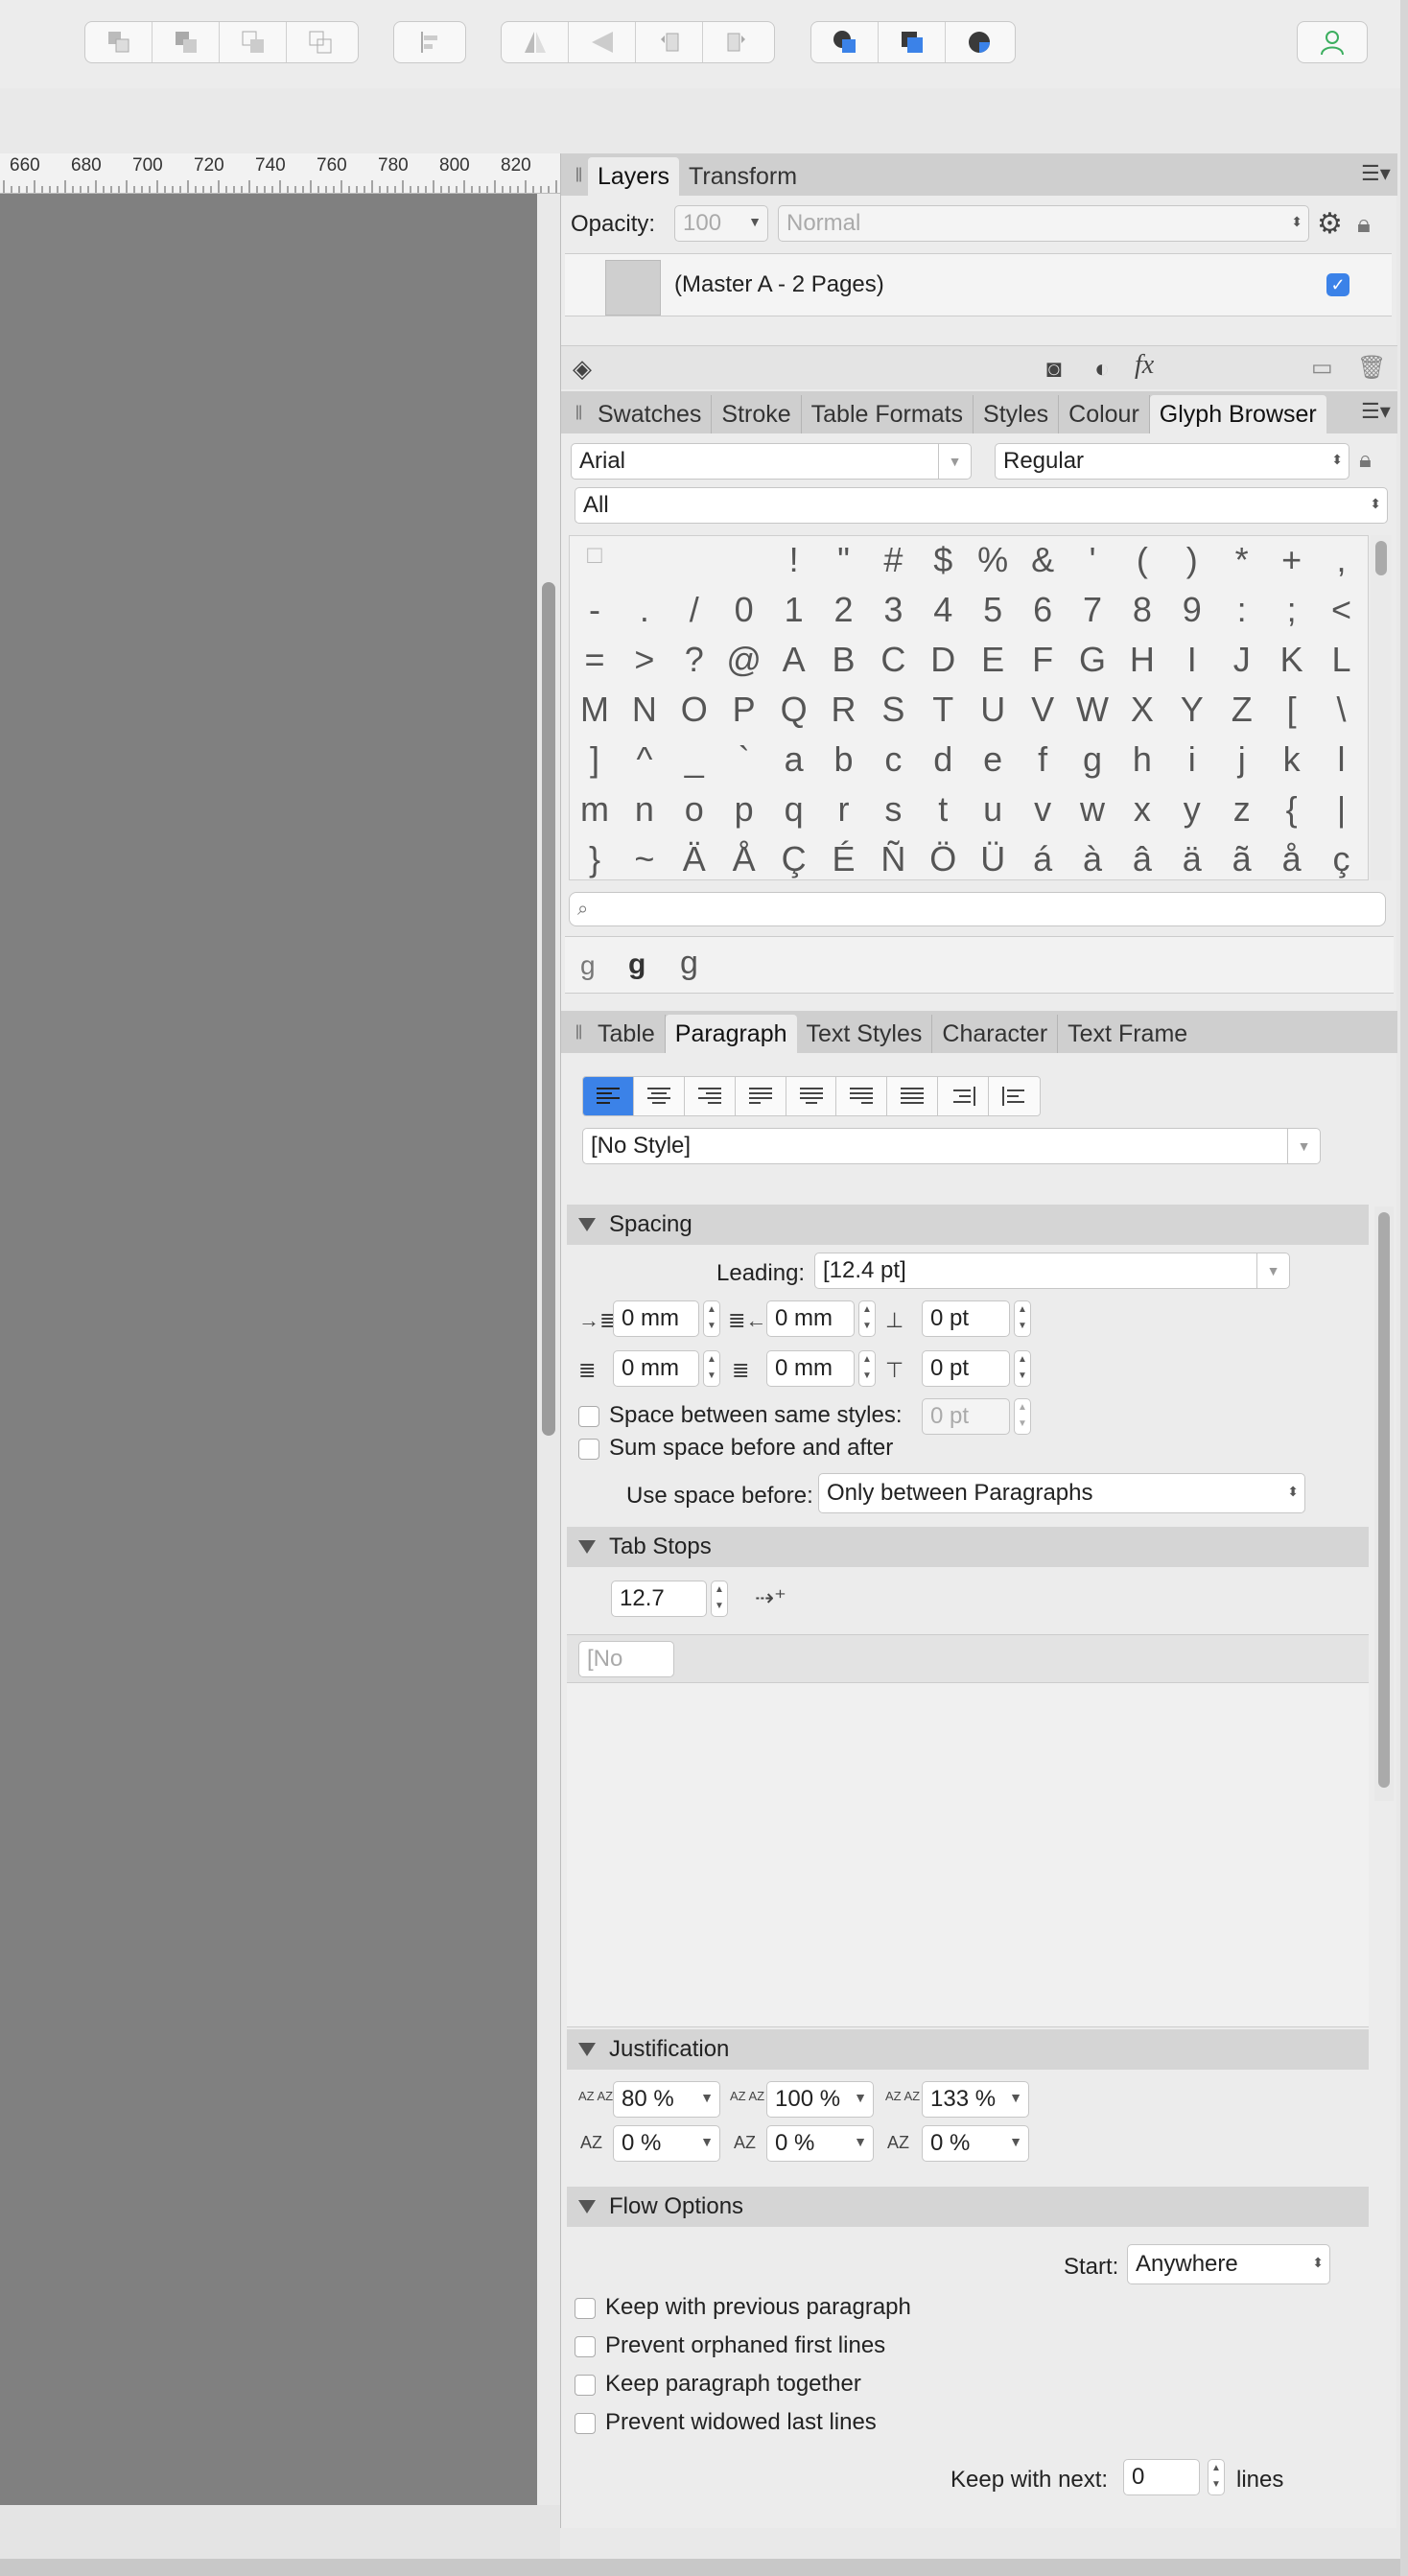 The width and height of the screenshot is (1408, 2576). I want to click on glyph-cell, so click(744, 565).